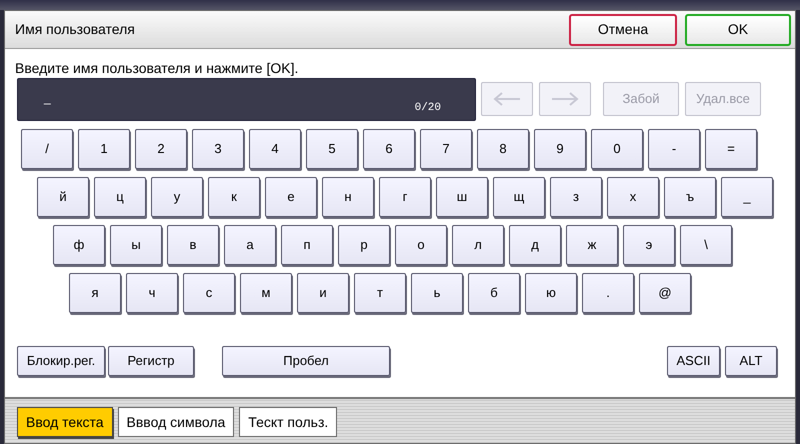 This screenshot has width=800, height=444. What do you see at coordinates (218, 149) in the screenshot?
I see `keyboard-key: 3` at bounding box center [218, 149].